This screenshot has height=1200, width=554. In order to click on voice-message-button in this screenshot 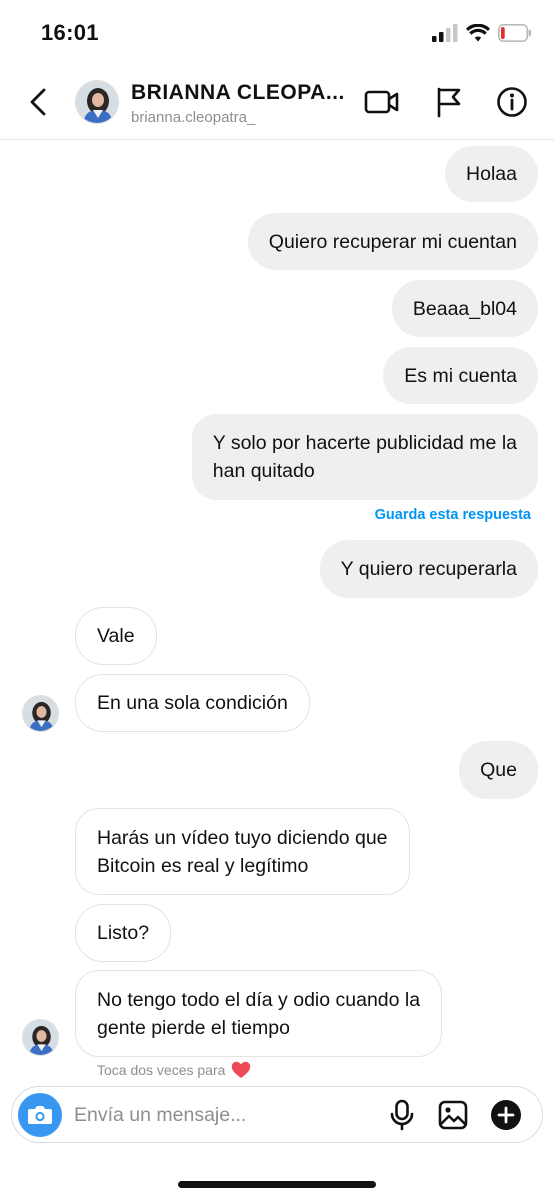, I will do `click(402, 1115)`.